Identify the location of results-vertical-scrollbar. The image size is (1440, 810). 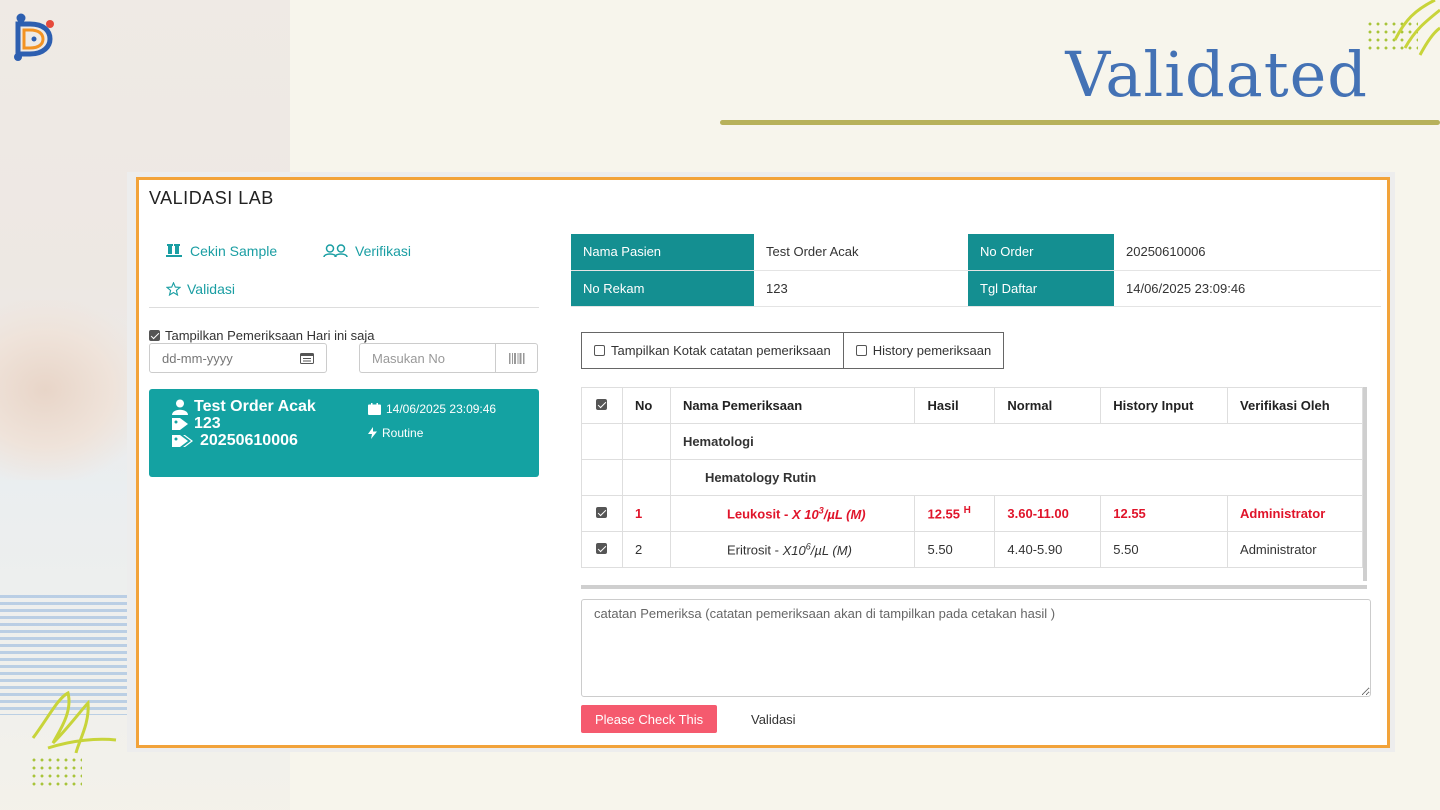
(1365, 484).